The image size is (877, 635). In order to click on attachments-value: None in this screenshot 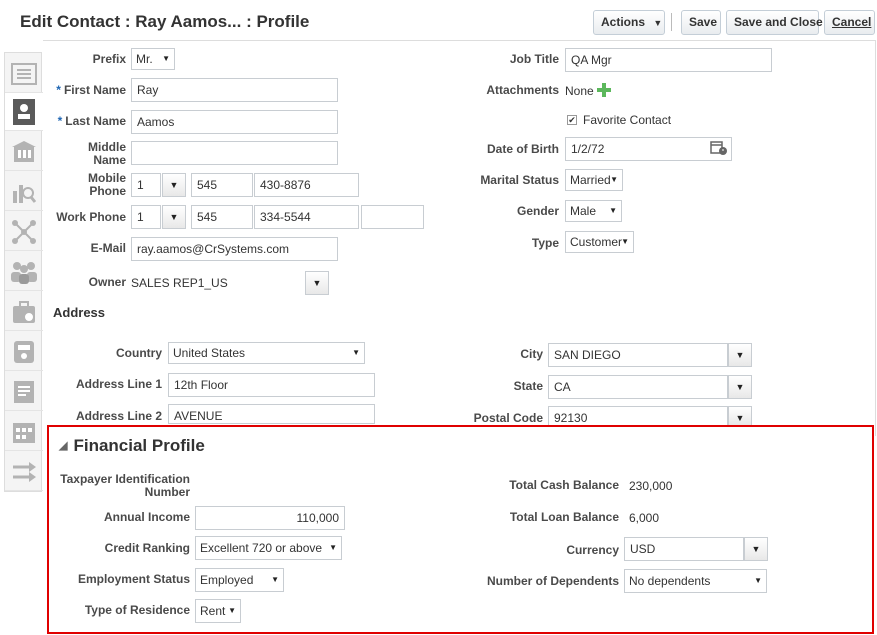, I will do `click(579, 91)`.